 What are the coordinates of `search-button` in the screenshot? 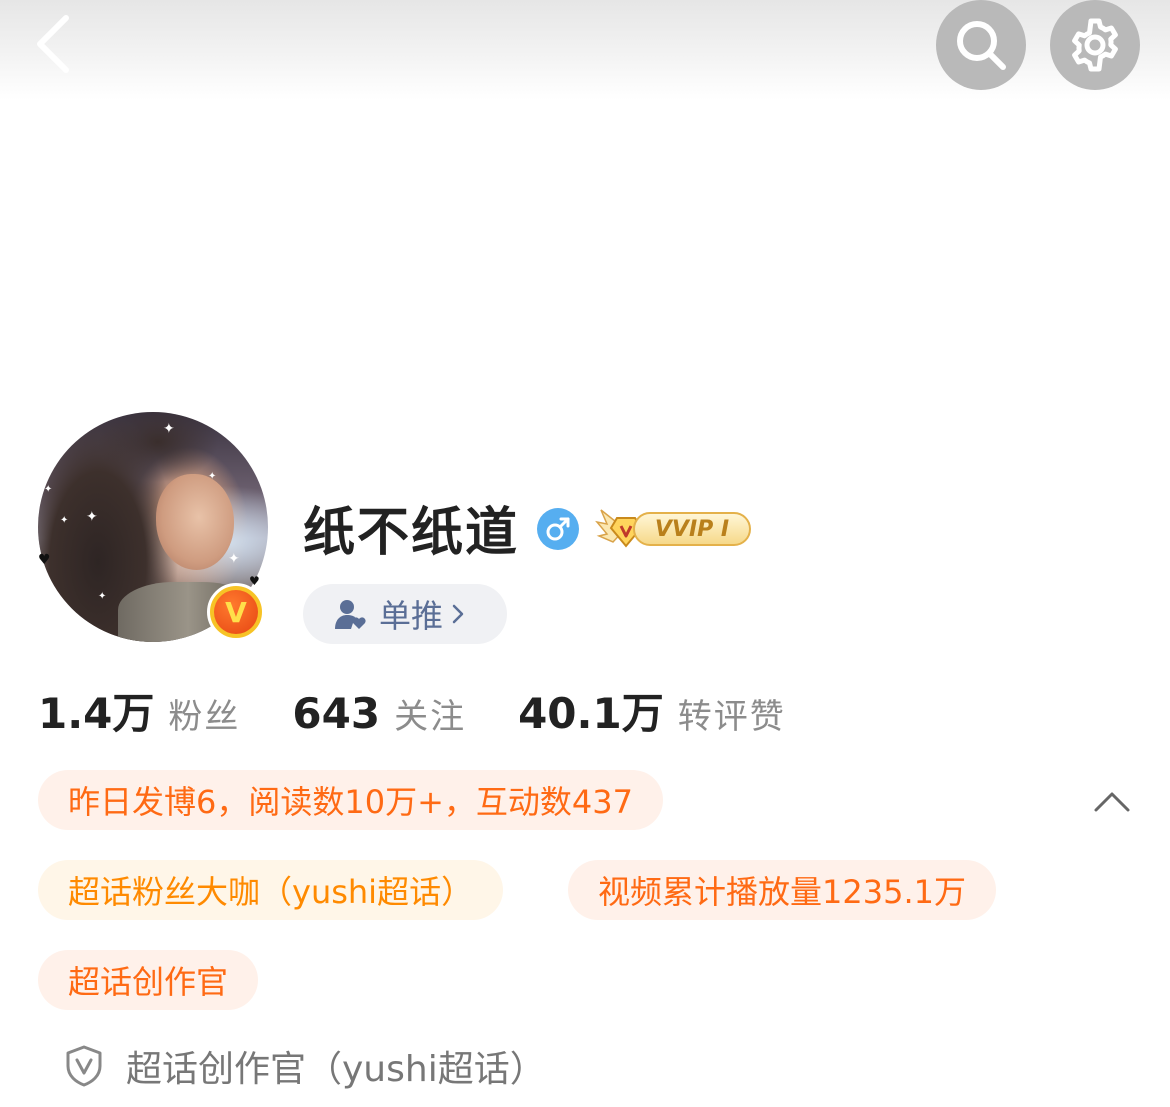 It's located at (981, 45).